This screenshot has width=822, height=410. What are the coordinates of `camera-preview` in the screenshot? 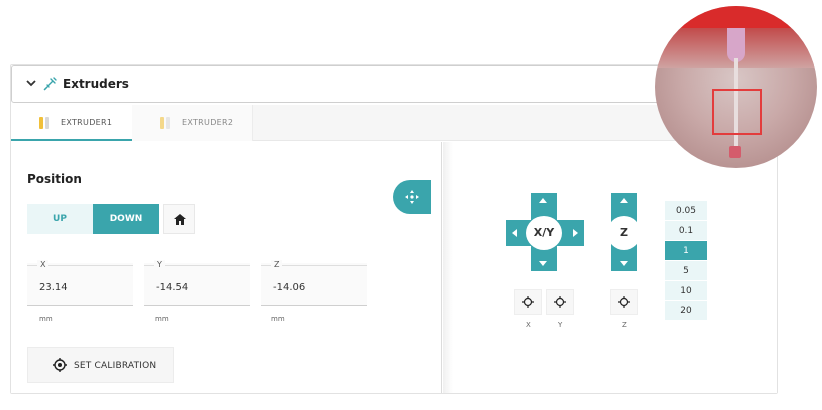 It's located at (736, 87).